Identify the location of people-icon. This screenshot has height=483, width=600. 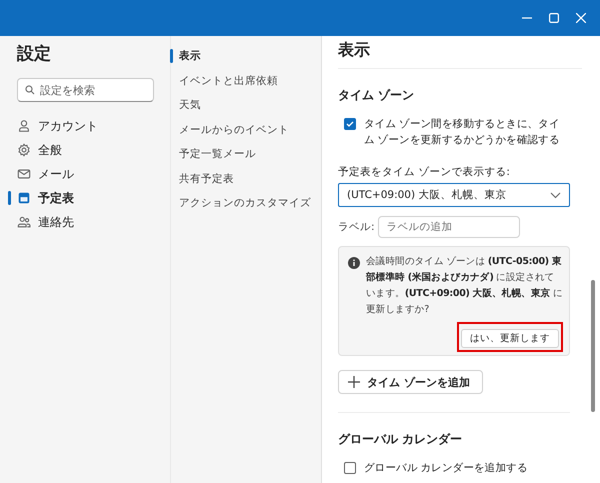
(24, 222).